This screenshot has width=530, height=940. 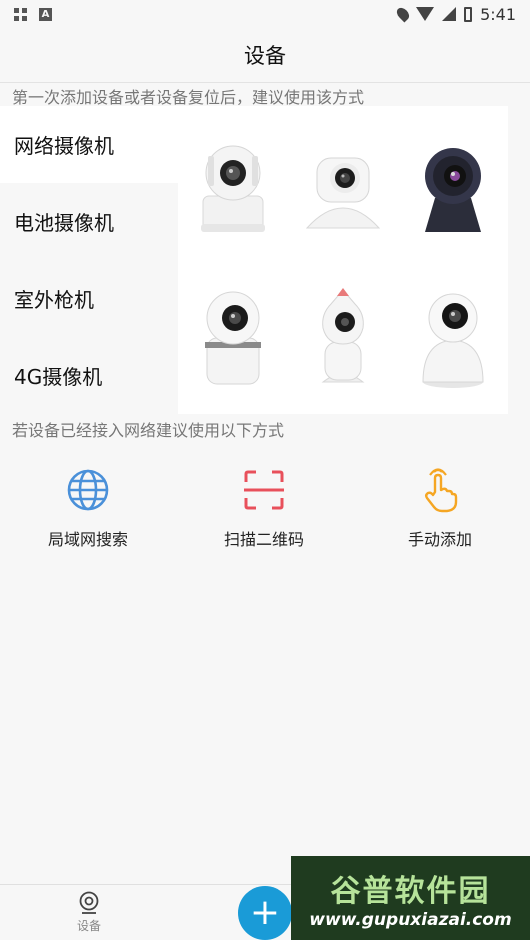 What do you see at coordinates (425, 14) in the screenshot?
I see `wifi-icon` at bounding box center [425, 14].